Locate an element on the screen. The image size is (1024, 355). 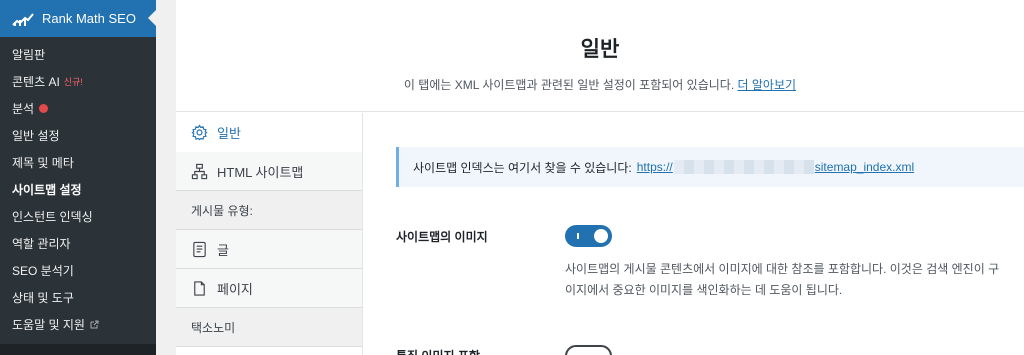
include-featured-image-toggle is located at coordinates (588, 350).